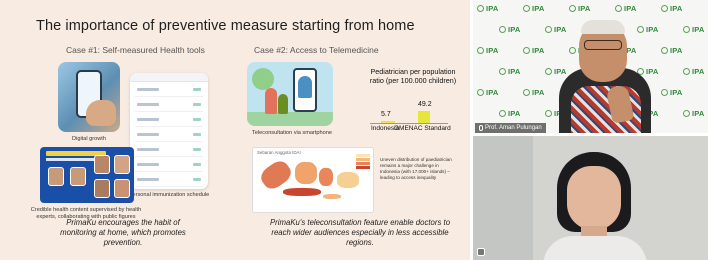 Image resolution: width=708 pixels, height=260 pixels. What do you see at coordinates (424, 117) in the screenshot?
I see `bar-gmenac` at bounding box center [424, 117].